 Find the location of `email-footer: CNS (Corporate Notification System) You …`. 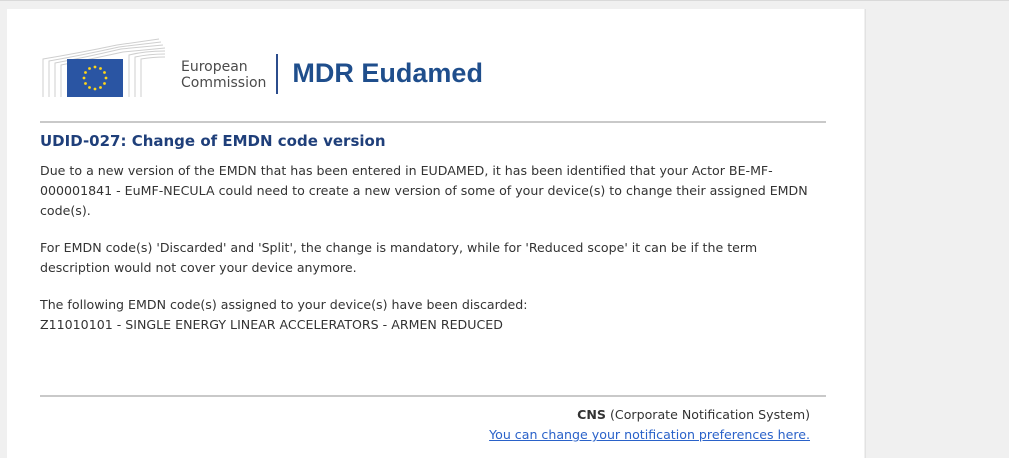

email-footer: CNS (Corporate Notification System) You … is located at coordinates (649, 425).